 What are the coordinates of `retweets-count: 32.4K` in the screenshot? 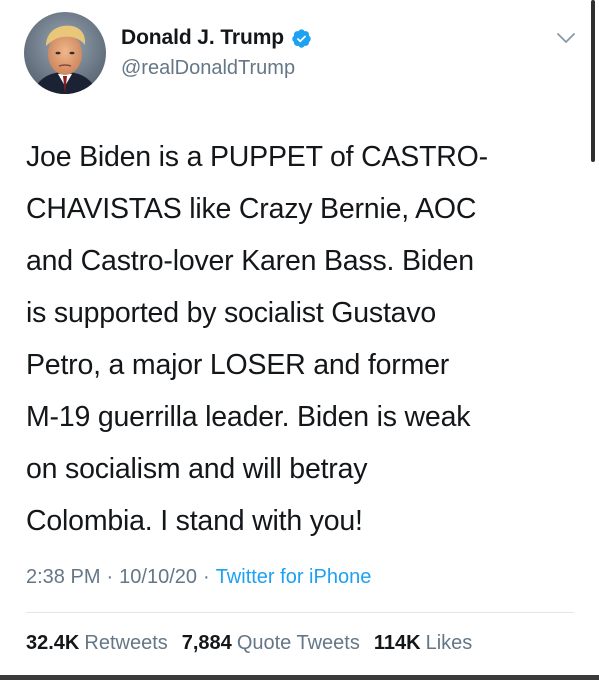 It's located at (53, 643).